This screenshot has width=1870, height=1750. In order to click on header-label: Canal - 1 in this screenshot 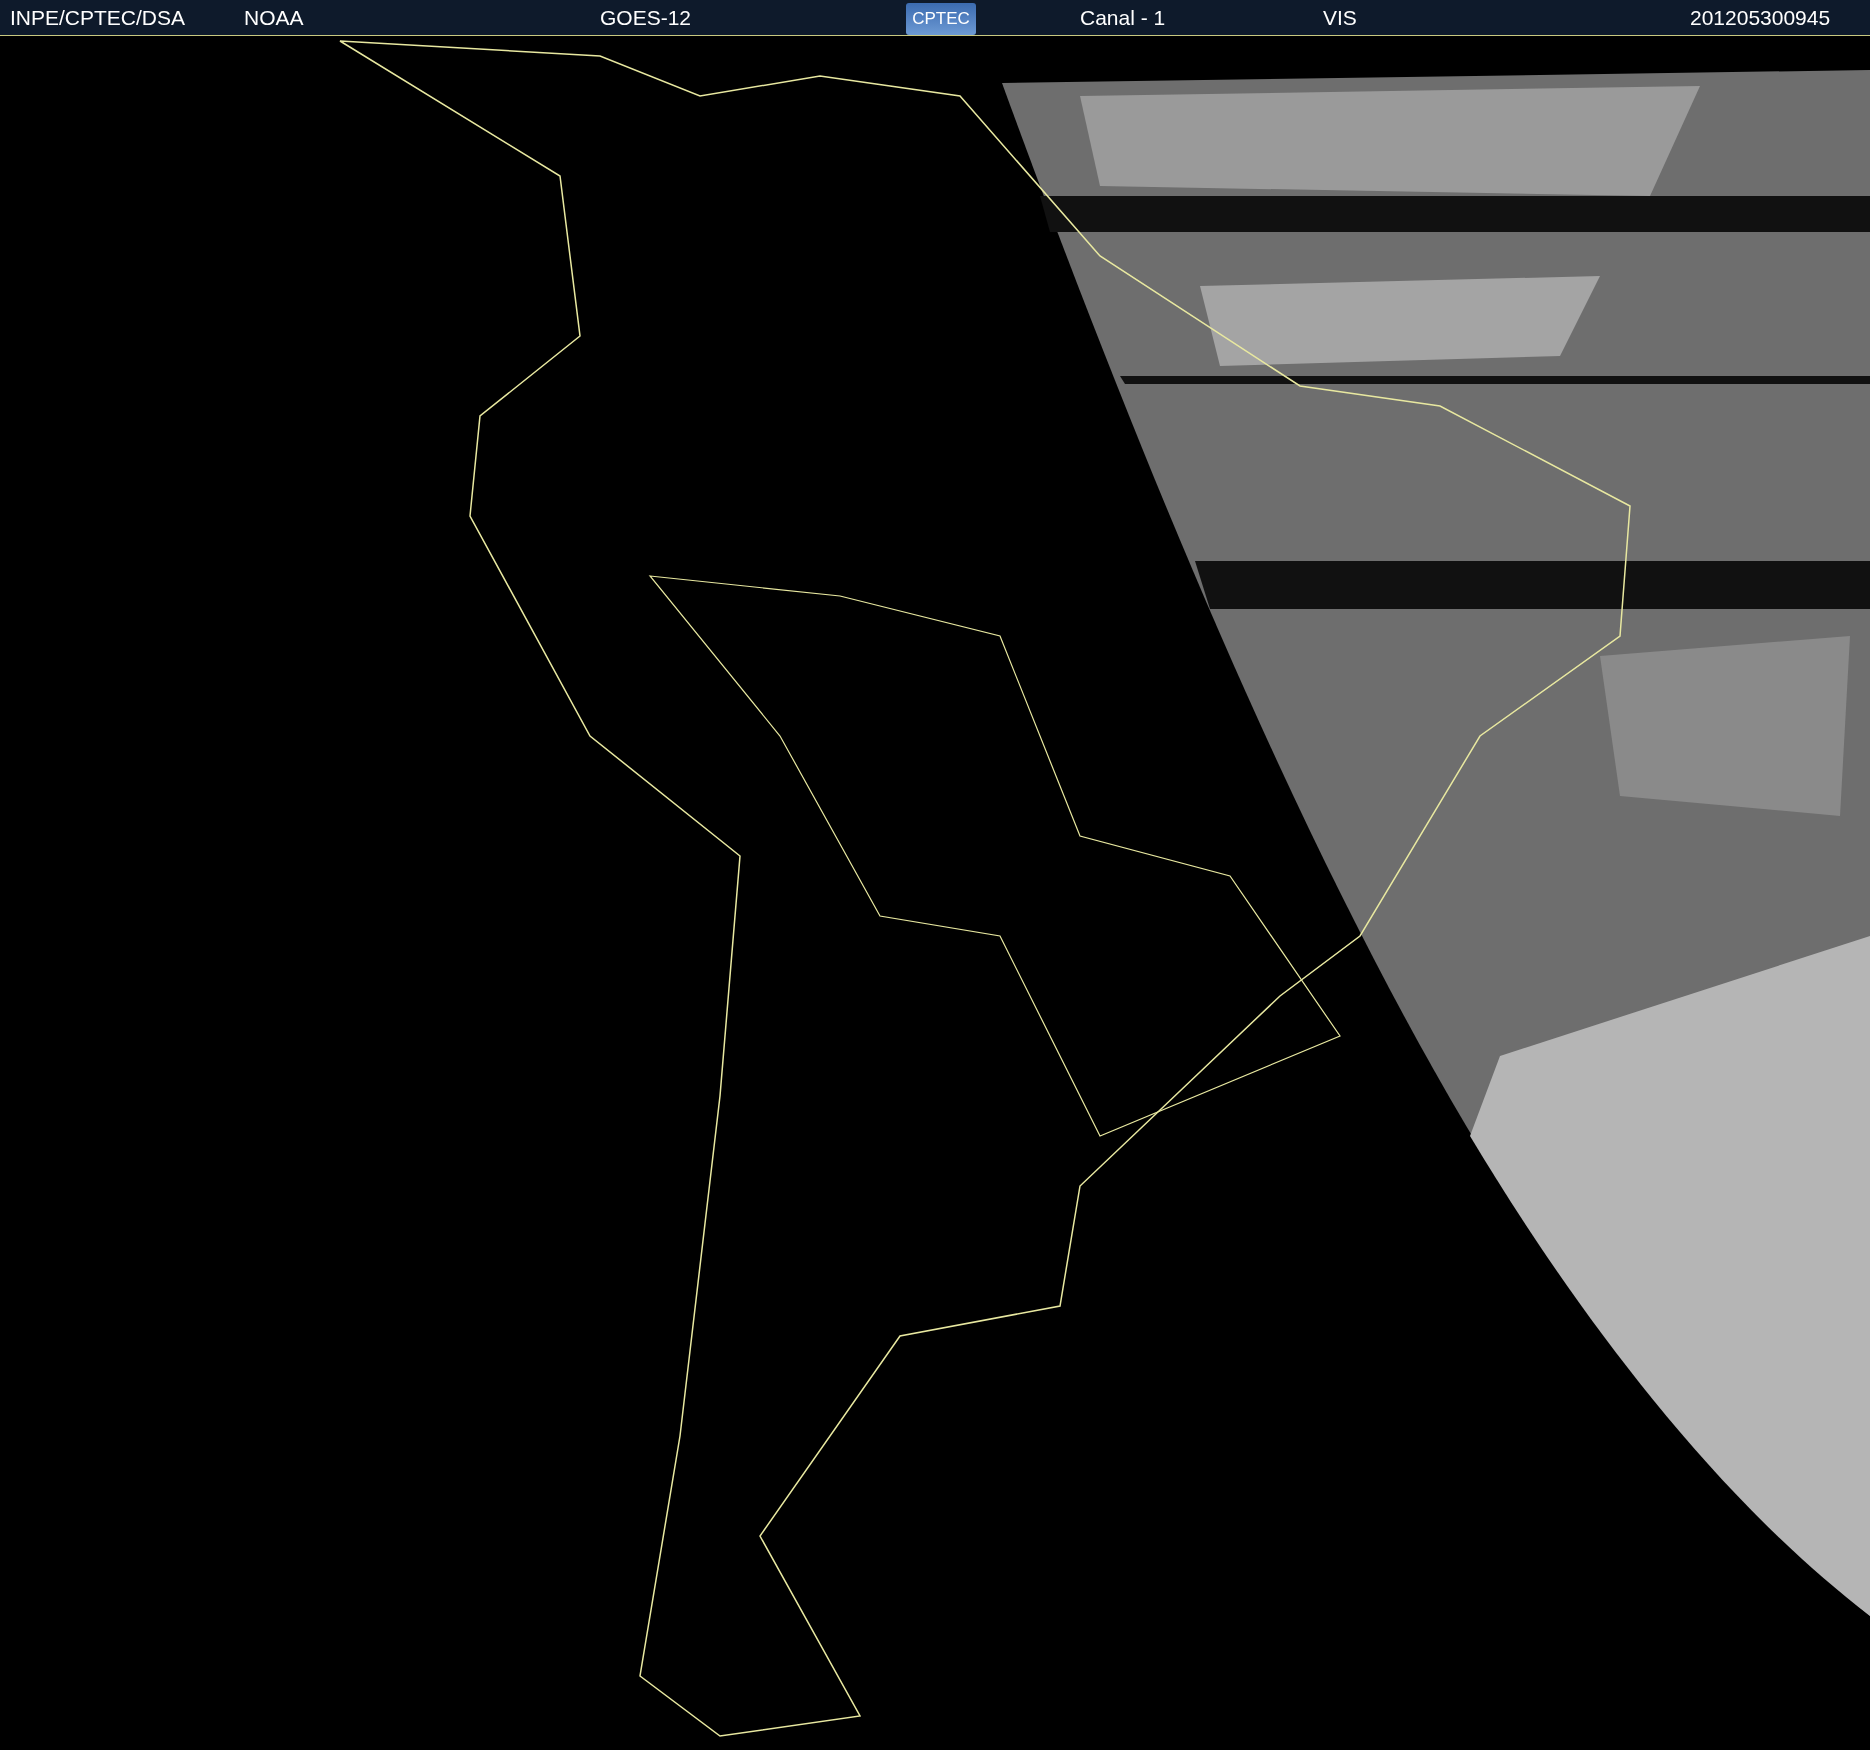, I will do `click(1123, 17)`.